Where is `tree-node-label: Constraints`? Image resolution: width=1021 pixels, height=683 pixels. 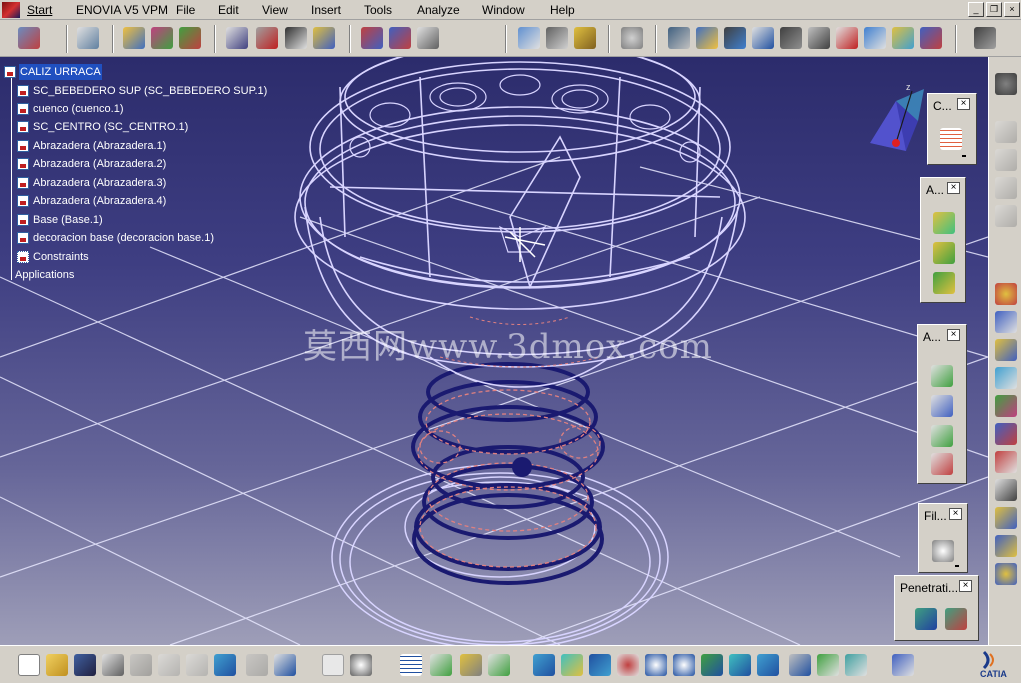 tree-node-label: Constraints is located at coordinates (61, 257).